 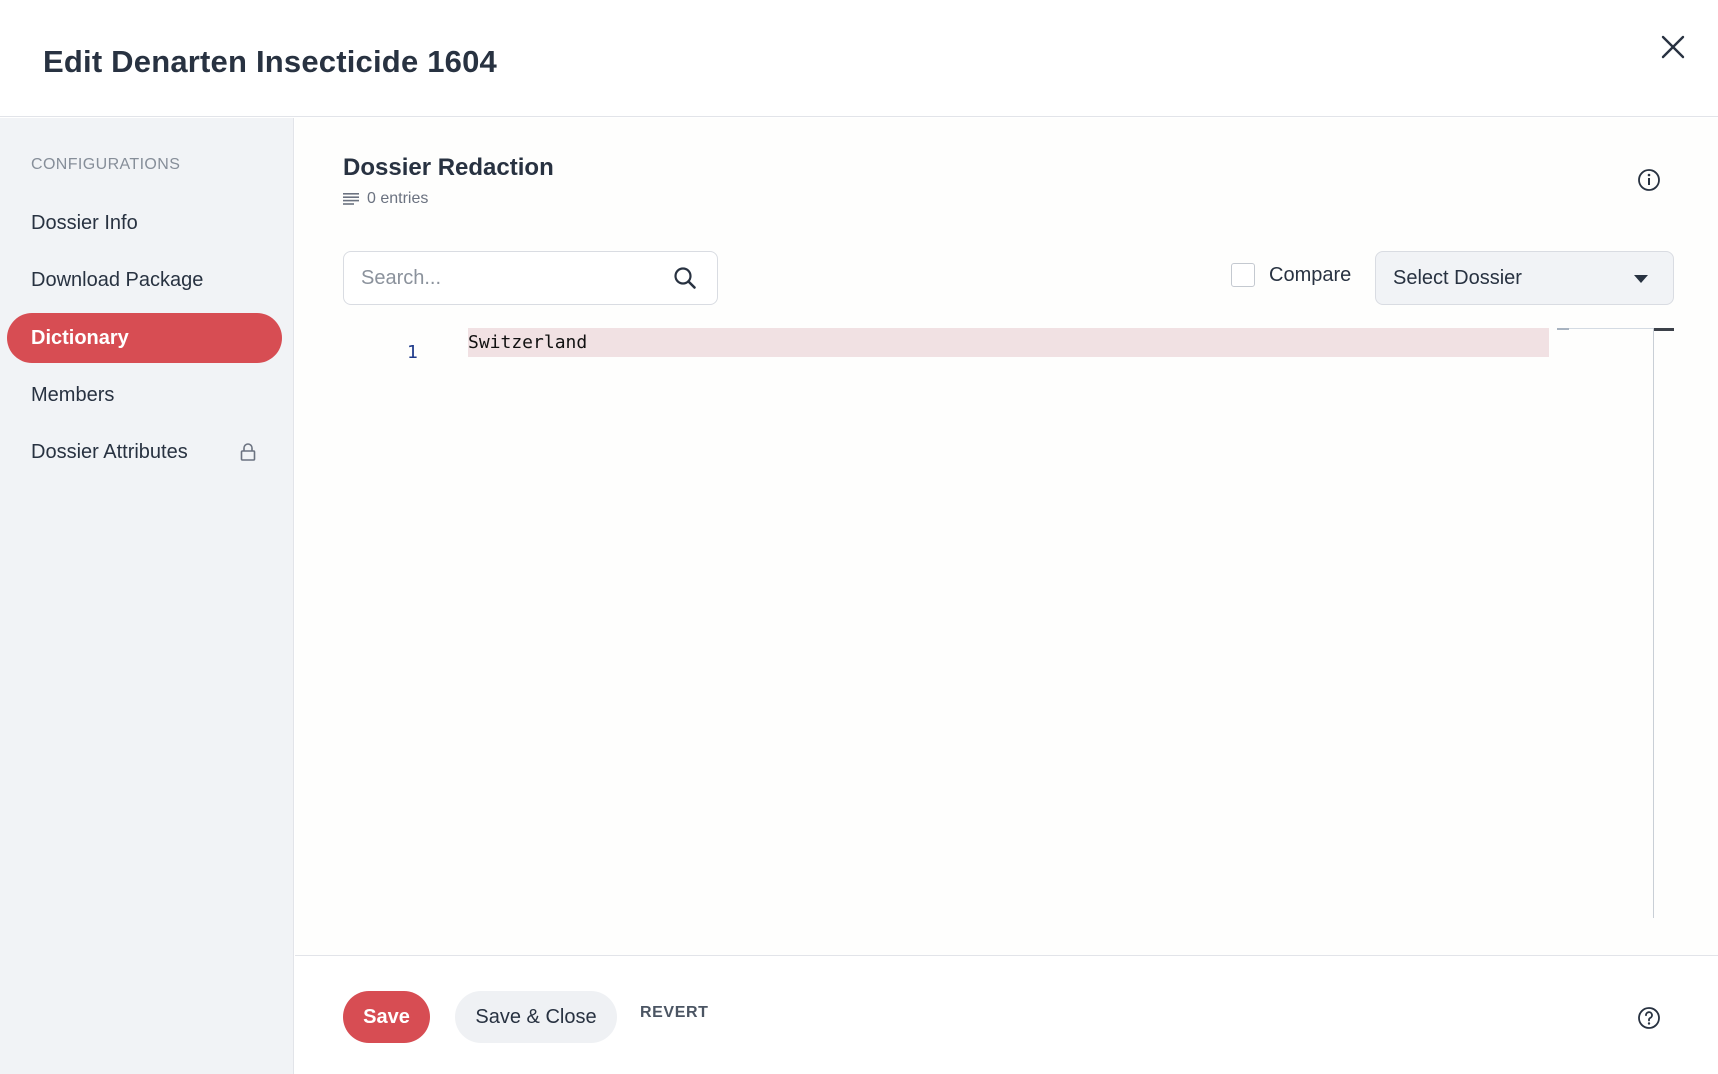 I want to click on editor-scrollbar-thumb, so click(x=1664, y=329).